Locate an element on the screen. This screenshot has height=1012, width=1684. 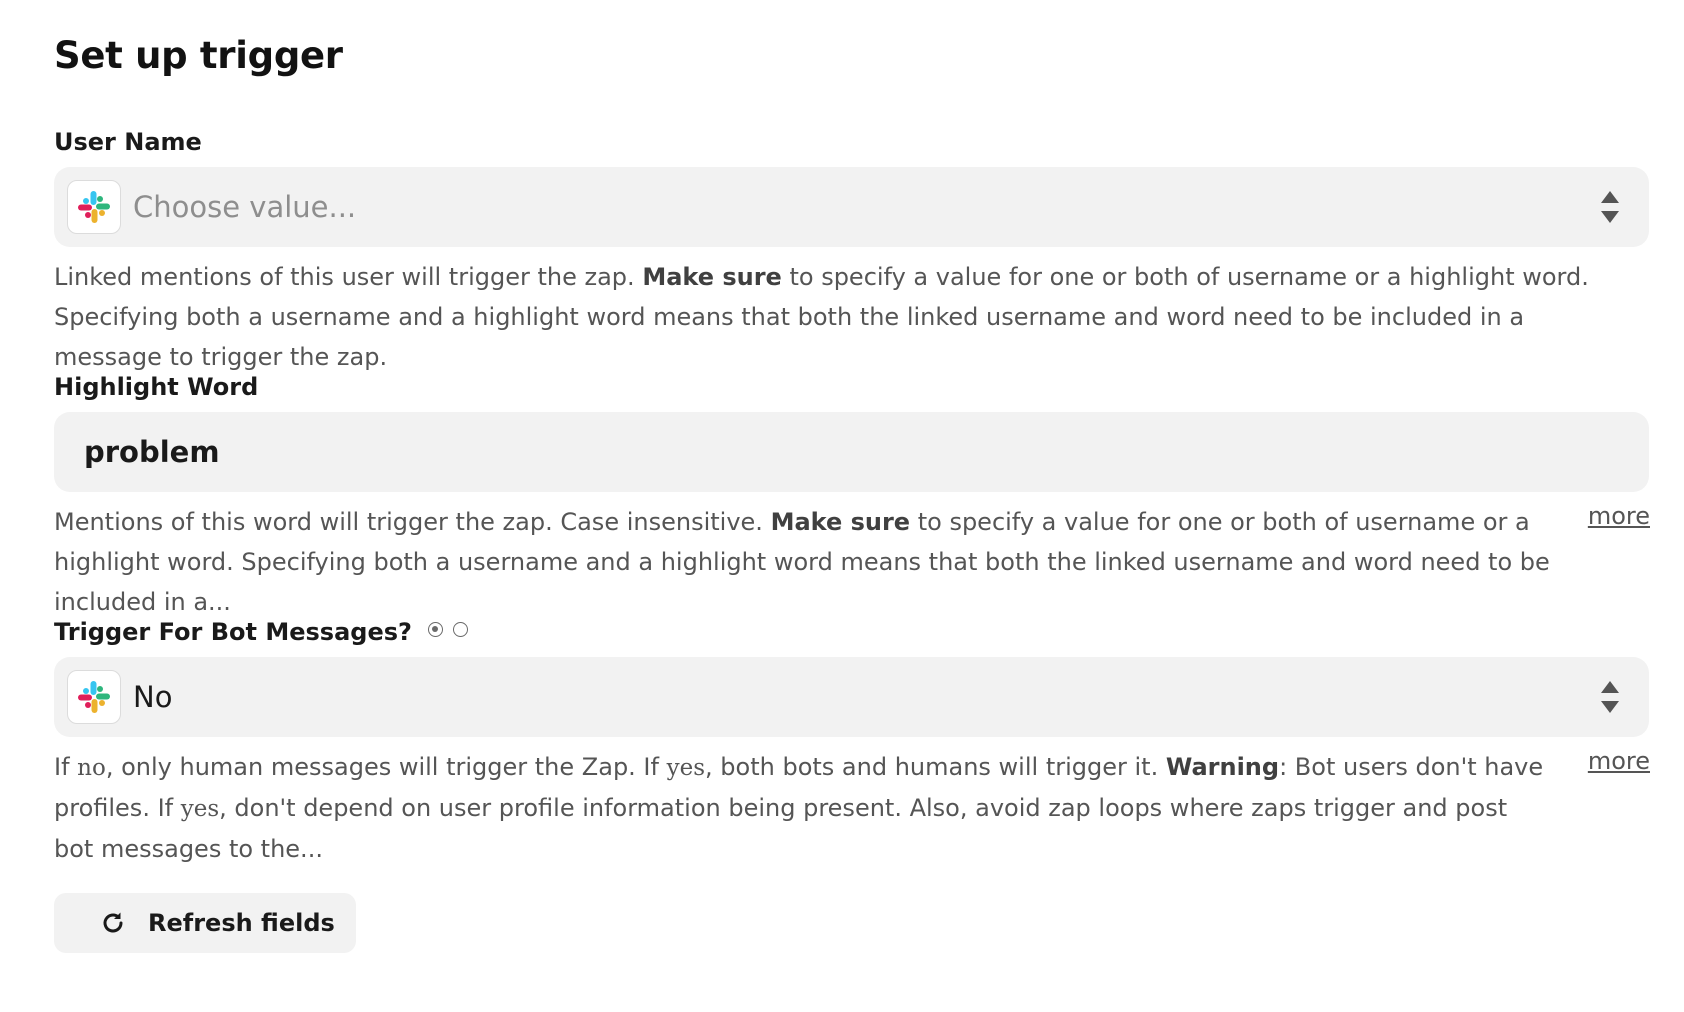
refresh-fields-label: Refresh fields is located at coordinates (241, 923).